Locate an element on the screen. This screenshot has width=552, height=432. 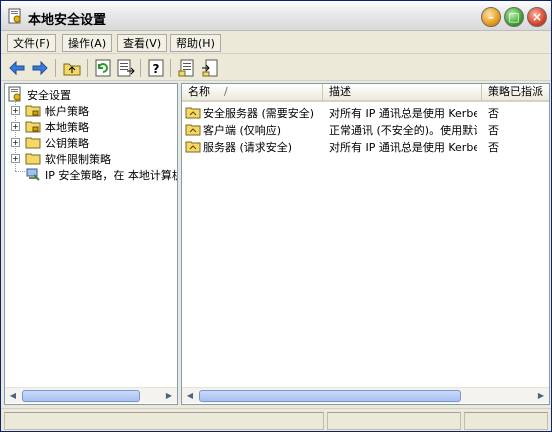
minimize-icon: – is located at coordinates (491, 17).